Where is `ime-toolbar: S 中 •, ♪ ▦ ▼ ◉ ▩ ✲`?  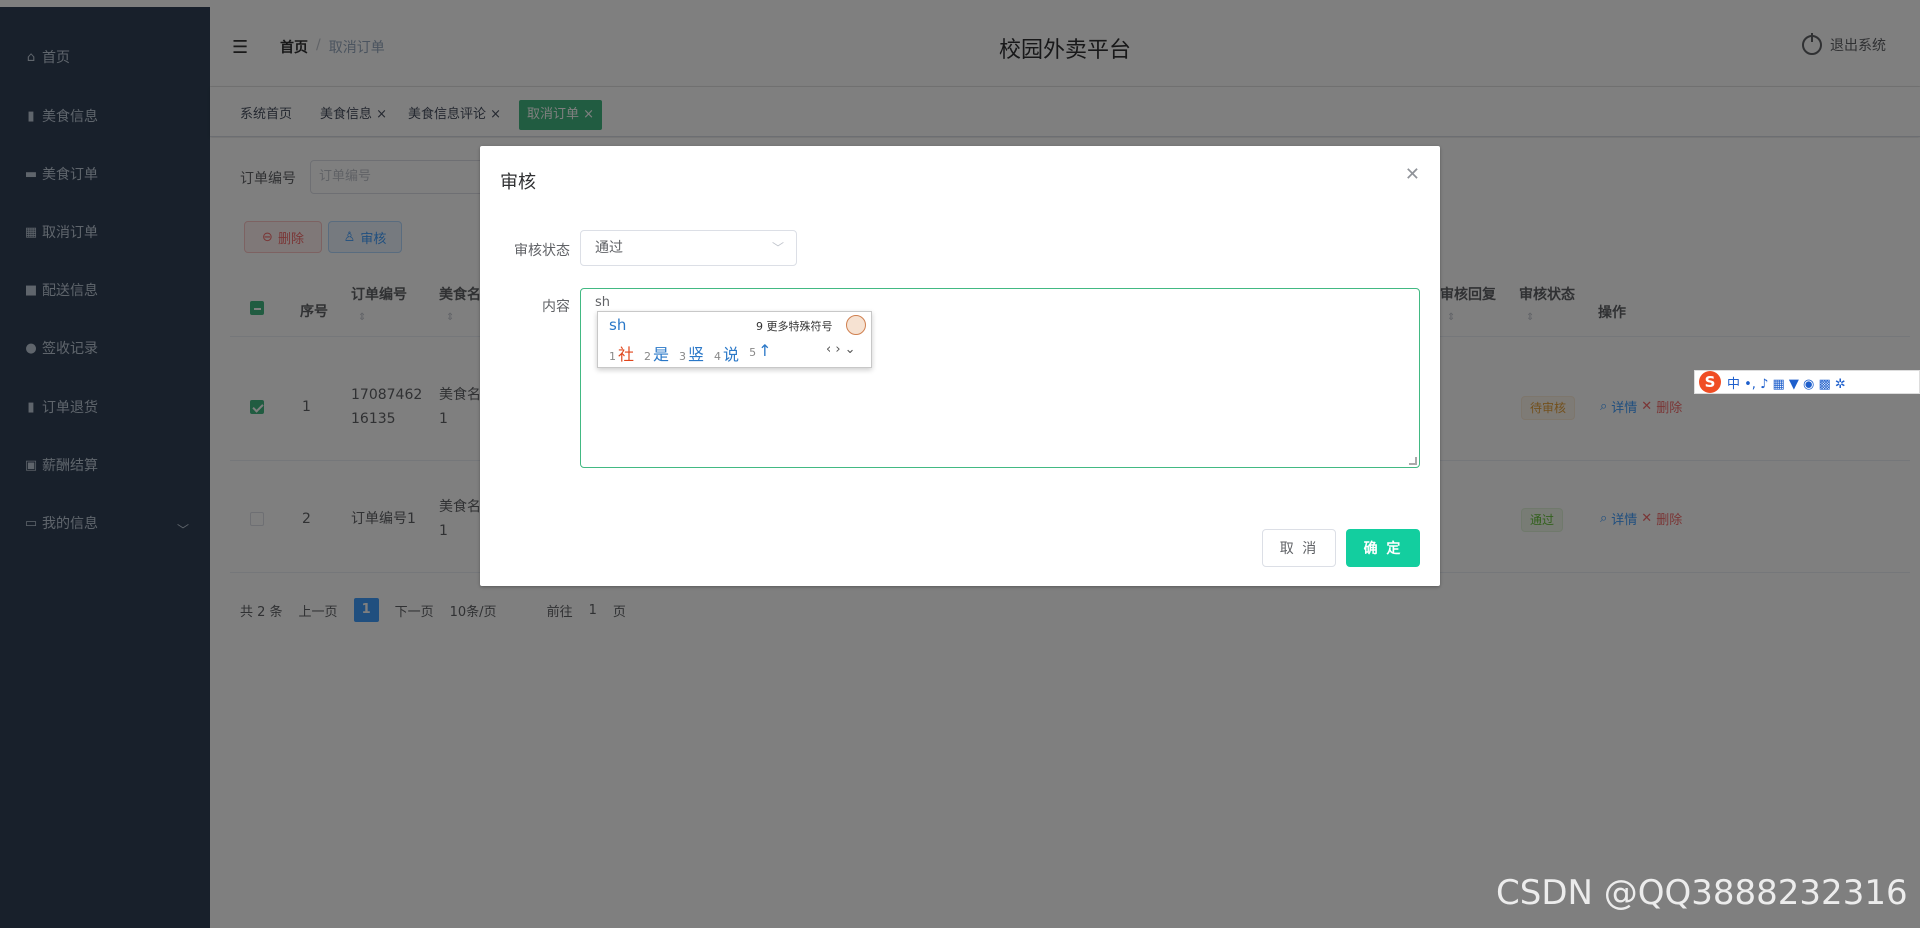
ime-toolbar: S 中 •, ♪ ▦ ▼ ◉ ▩ ✲ is located at coordinates (1807, 382).